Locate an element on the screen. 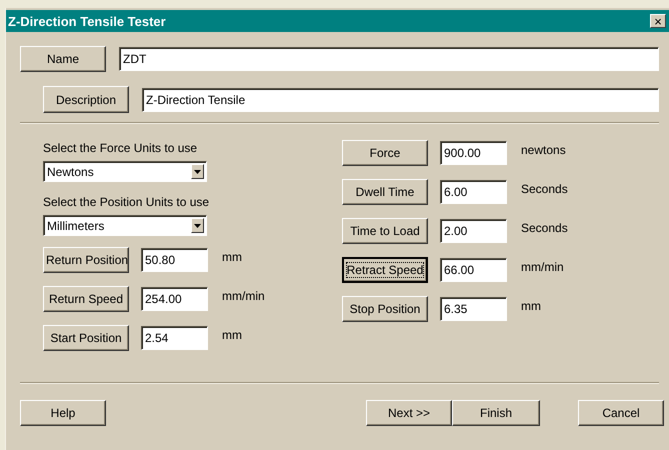 The width and height of the screenshot is (669, 450). finish-button: Finish is located at coordinates (496, 413).